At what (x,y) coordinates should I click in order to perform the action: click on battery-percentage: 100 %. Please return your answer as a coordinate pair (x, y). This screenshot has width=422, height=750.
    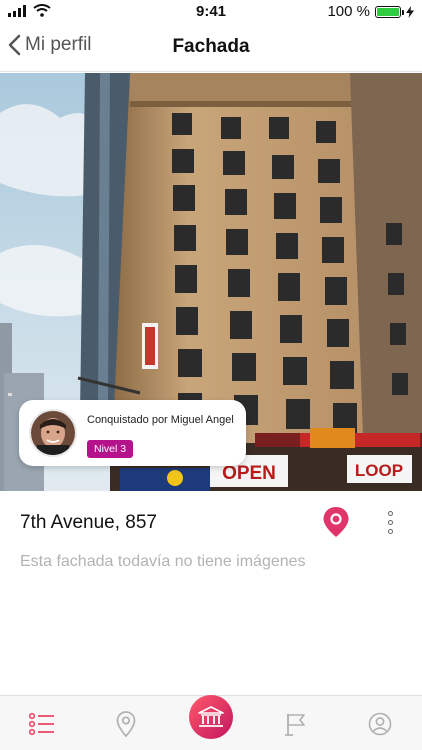
    Looking at the image, I should click on (348, 11).